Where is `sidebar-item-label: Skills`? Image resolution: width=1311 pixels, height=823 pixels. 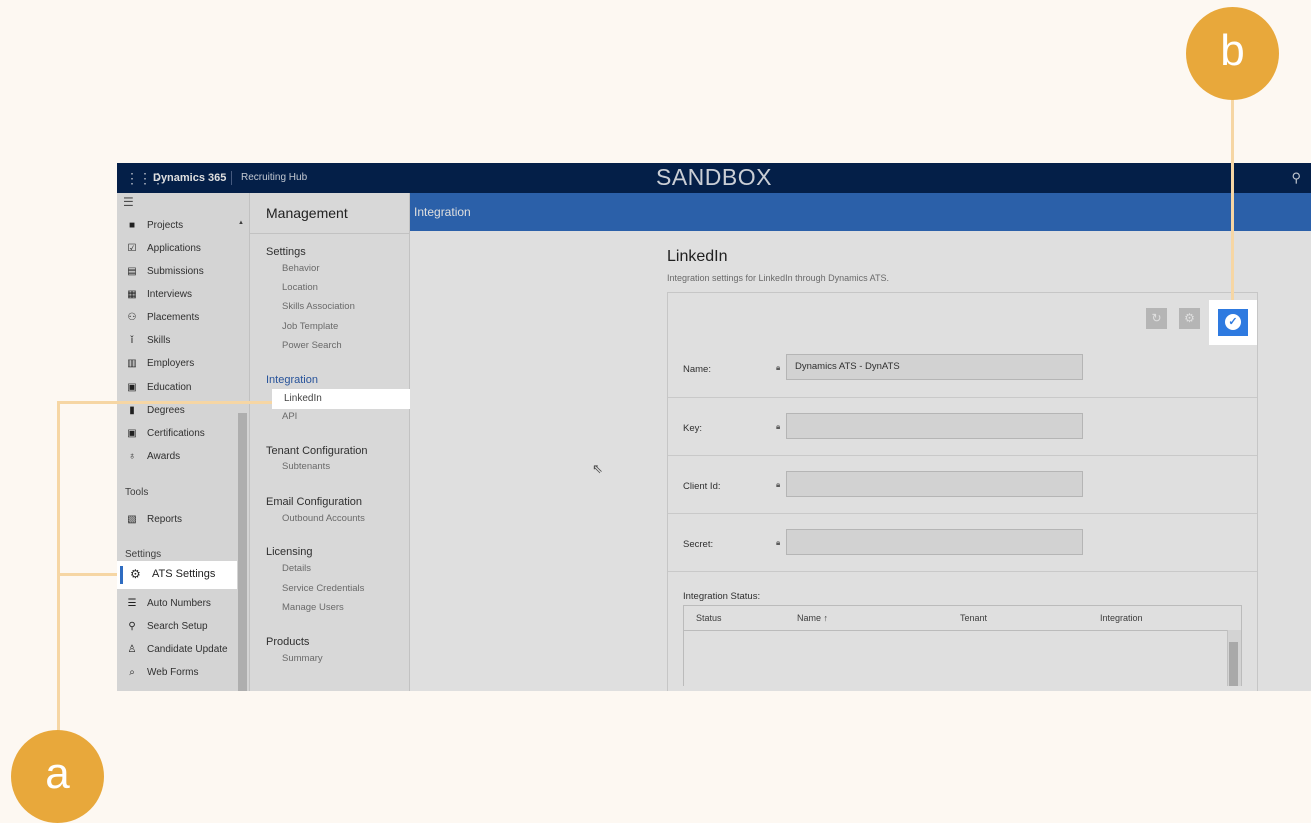
sidebar-item-label: Skills is located at coordinates (159, 340).